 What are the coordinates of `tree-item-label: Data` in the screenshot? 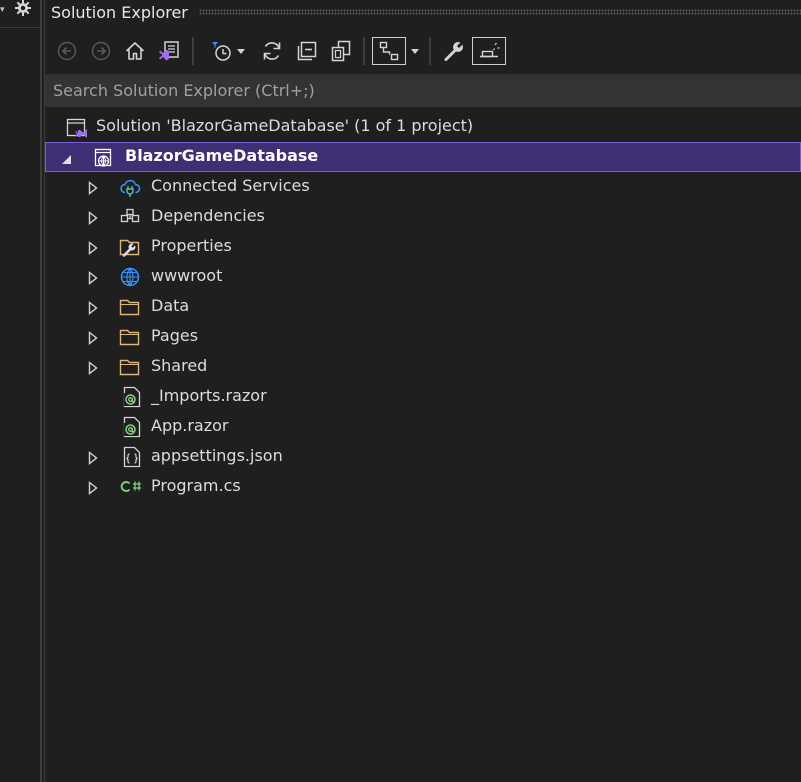 It's located at (170, 305).